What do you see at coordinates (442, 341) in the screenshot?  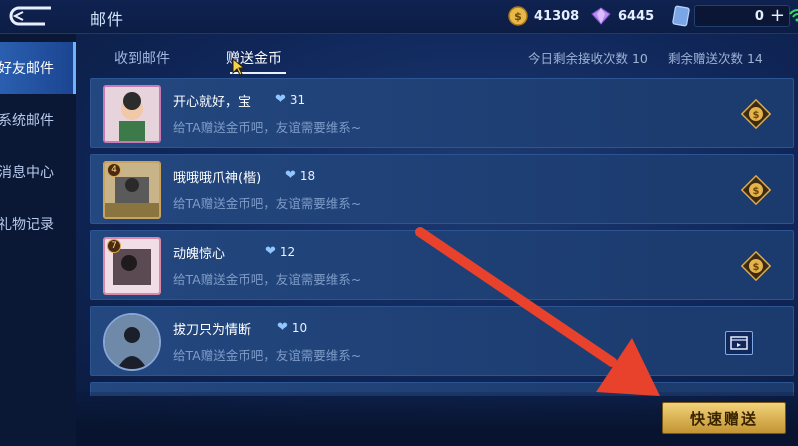 I see `list-item: 拔刀只为情断 ❤ 10 给TA赠送金币吧，友谊需要维系~` at bounding box center [442, 341].